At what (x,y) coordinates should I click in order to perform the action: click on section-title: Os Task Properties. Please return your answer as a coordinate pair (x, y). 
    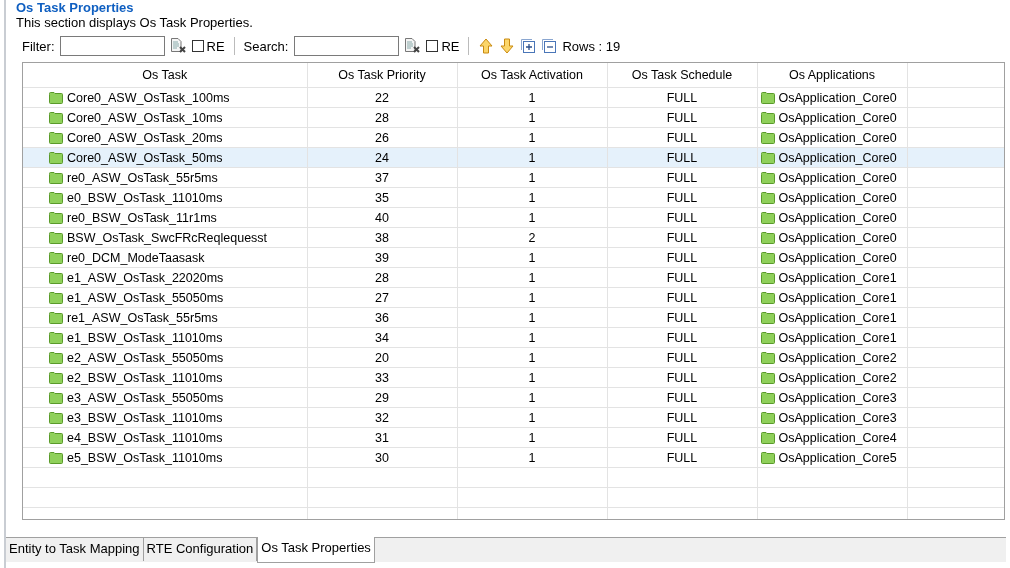
    Looking at the image, I should click on (75, 7).